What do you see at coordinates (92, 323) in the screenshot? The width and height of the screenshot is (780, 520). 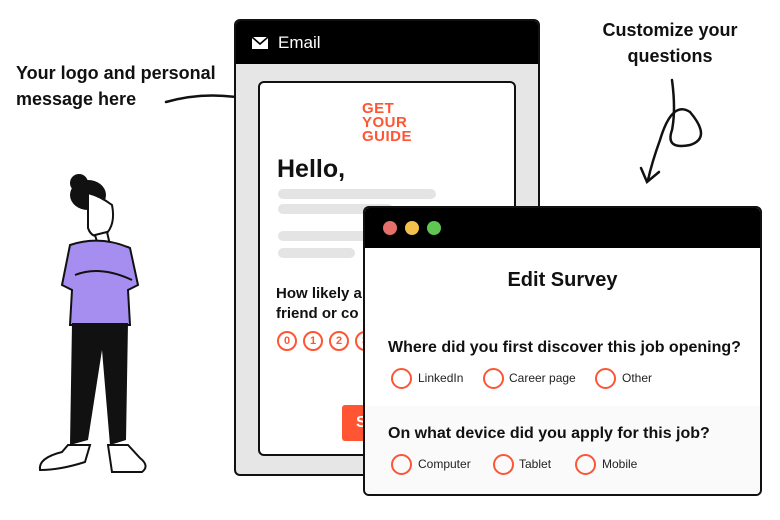 I see `person-illustration` at bounding box center [92, 323].